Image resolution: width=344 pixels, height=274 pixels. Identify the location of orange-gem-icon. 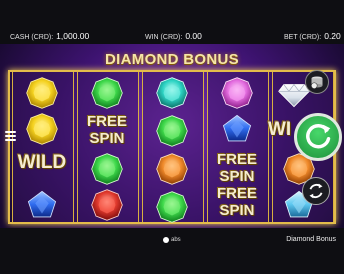
(172, 169).